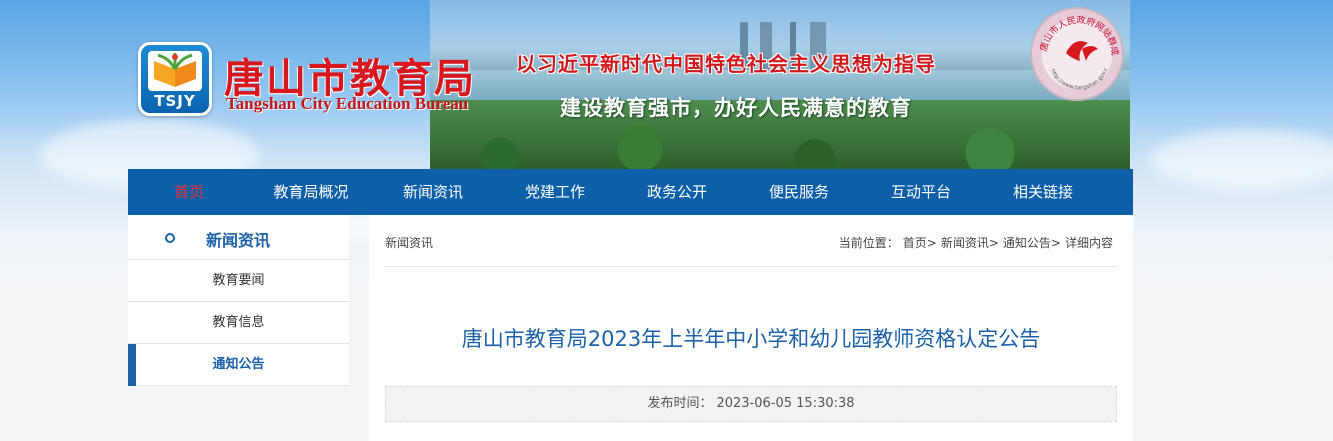 This screenshot has width=1333, height=441. I want to click on government-site-seal: 唐山市人民政府网站群成员 http://www.tangshan.gov.cn, so click(1077, 54).